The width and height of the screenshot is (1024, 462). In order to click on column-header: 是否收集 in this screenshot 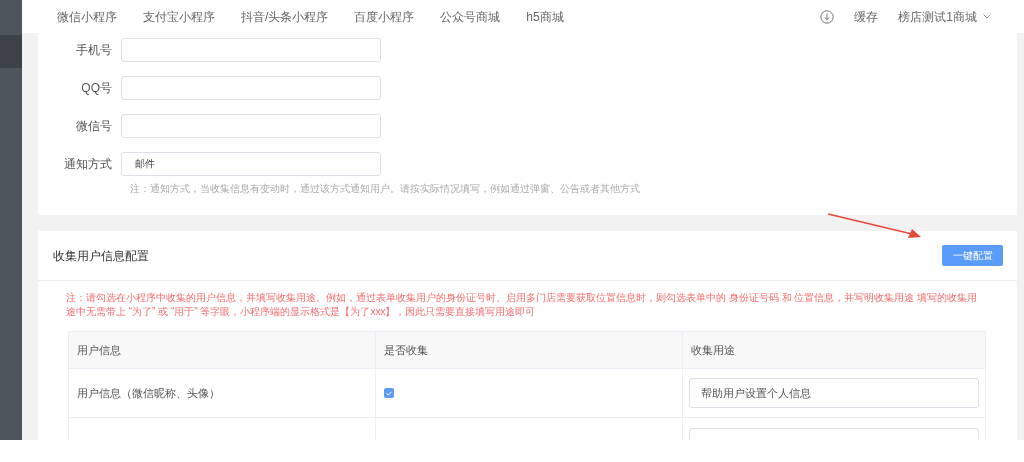, I will do `click(406, 350)`.